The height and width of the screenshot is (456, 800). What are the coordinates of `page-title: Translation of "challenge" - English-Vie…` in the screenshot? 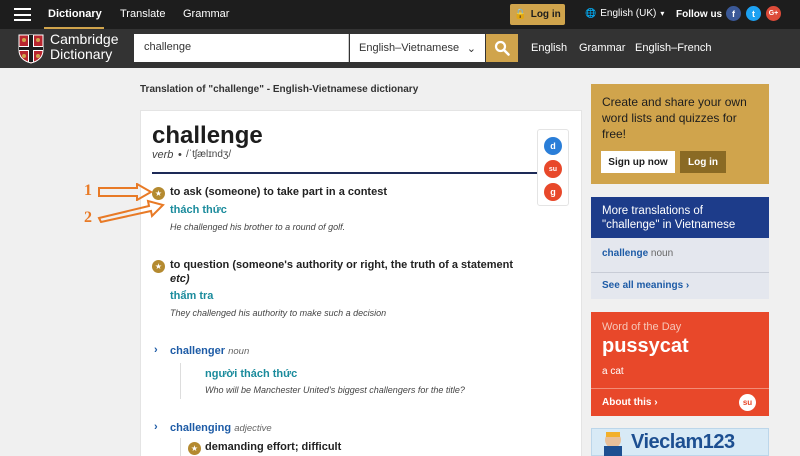 It's located at (279, 89).